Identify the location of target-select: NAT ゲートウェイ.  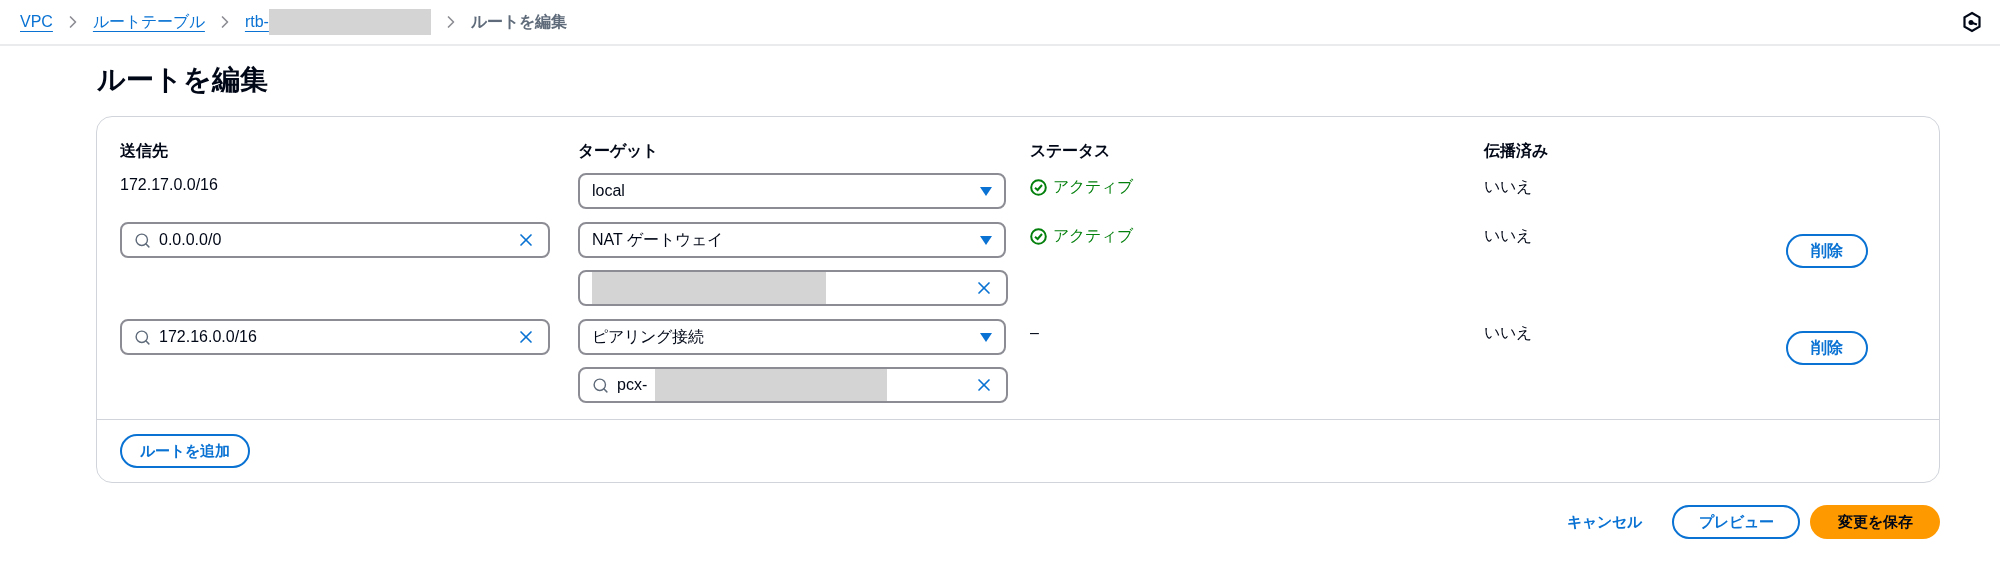
(792, 240).